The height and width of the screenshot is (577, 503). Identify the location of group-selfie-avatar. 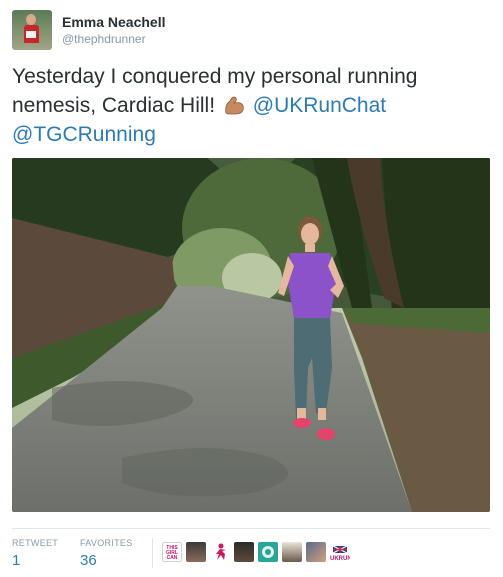
(316, 552).